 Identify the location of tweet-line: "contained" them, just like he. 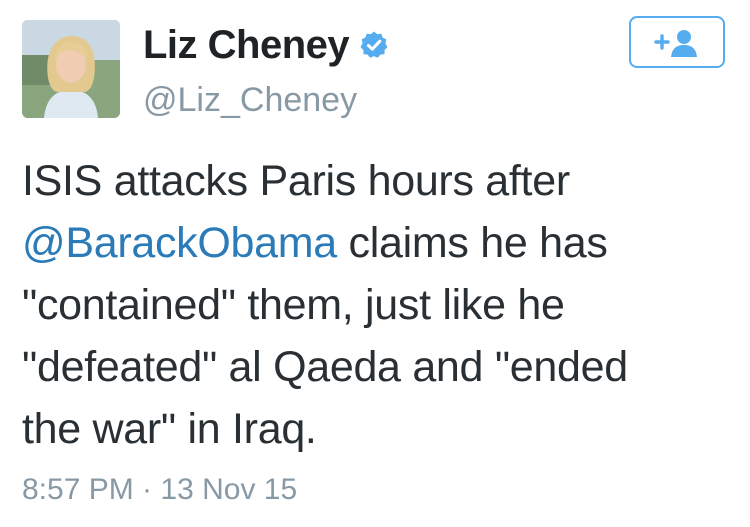
(377, 305).